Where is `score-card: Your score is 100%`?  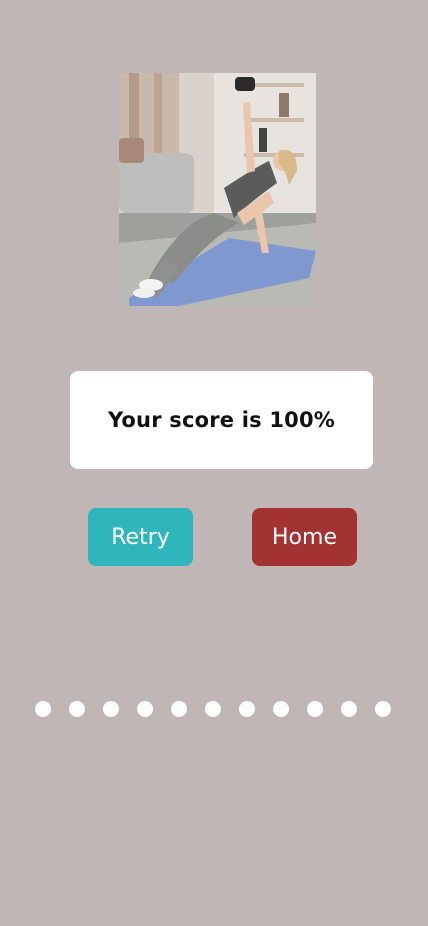 score-card: Your score is 100% is located at coordinates (221, 420).